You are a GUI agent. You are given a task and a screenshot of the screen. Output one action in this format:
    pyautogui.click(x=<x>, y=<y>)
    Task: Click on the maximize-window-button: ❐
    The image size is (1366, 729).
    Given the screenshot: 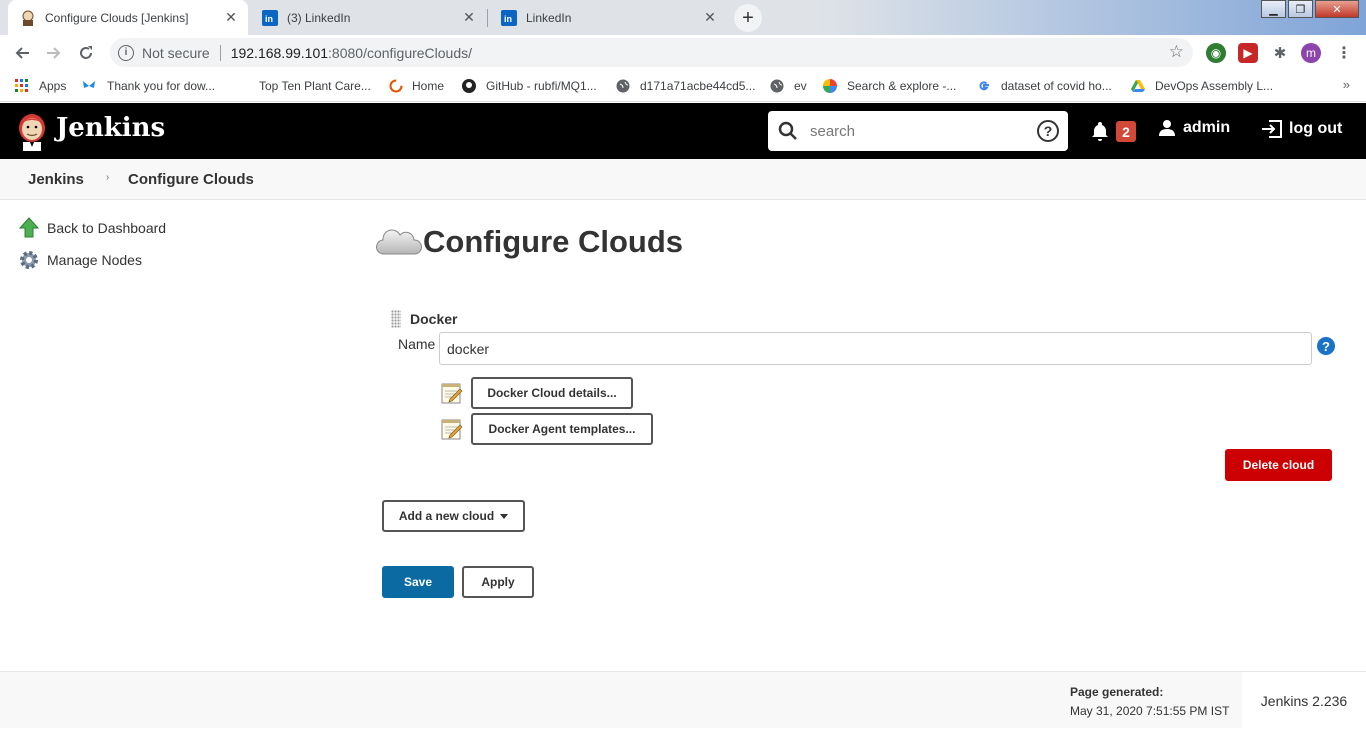 What is the action you would take?
    pyautogui.click(x=1300, y=9)
    